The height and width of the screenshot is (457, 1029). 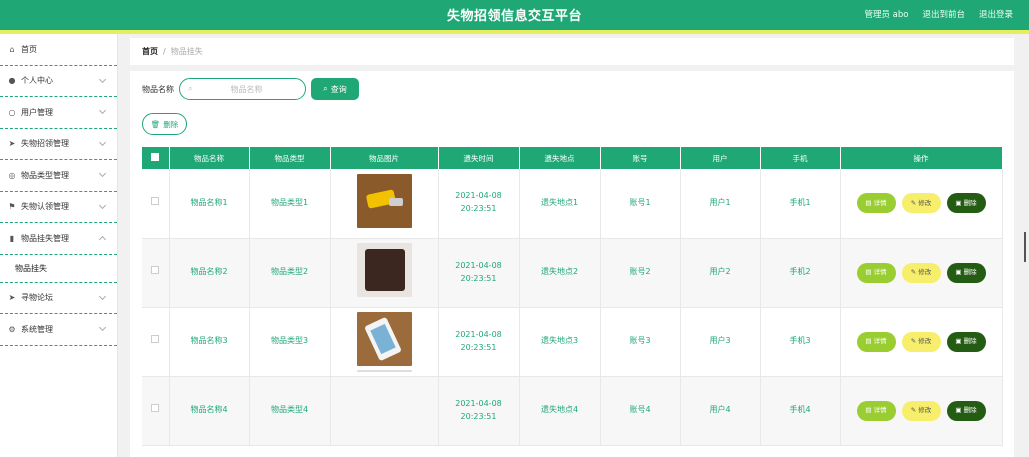 I want to click on item-image-keys, so click(x=384, y=200).